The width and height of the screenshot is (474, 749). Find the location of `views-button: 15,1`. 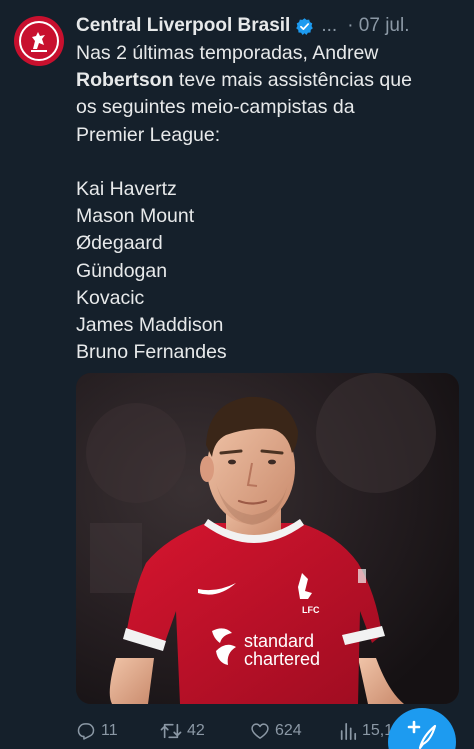

views-button: 15,1 is located at coordinates (366, 731).